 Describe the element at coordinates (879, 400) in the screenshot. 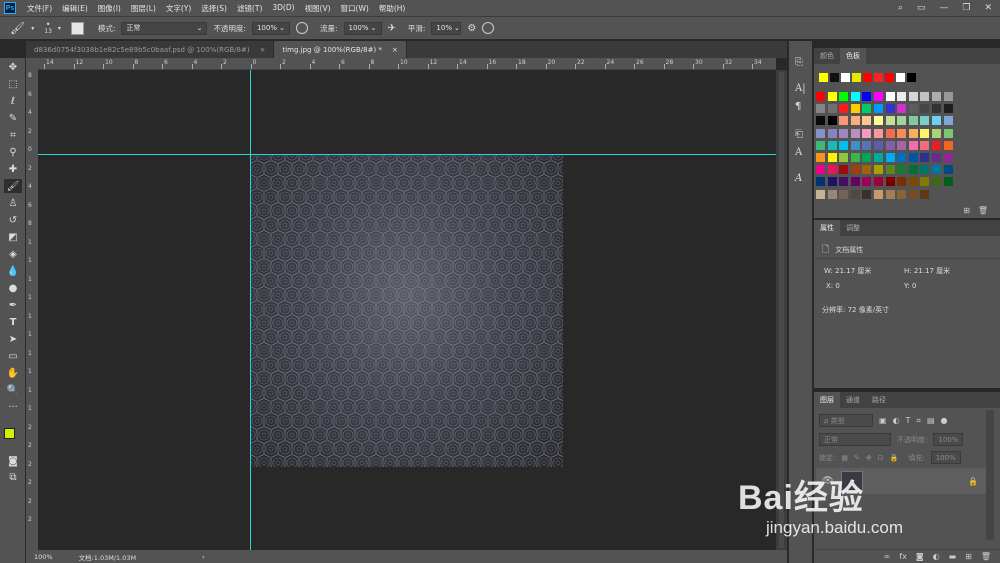

I see `tab-paths: 路径` at that location.